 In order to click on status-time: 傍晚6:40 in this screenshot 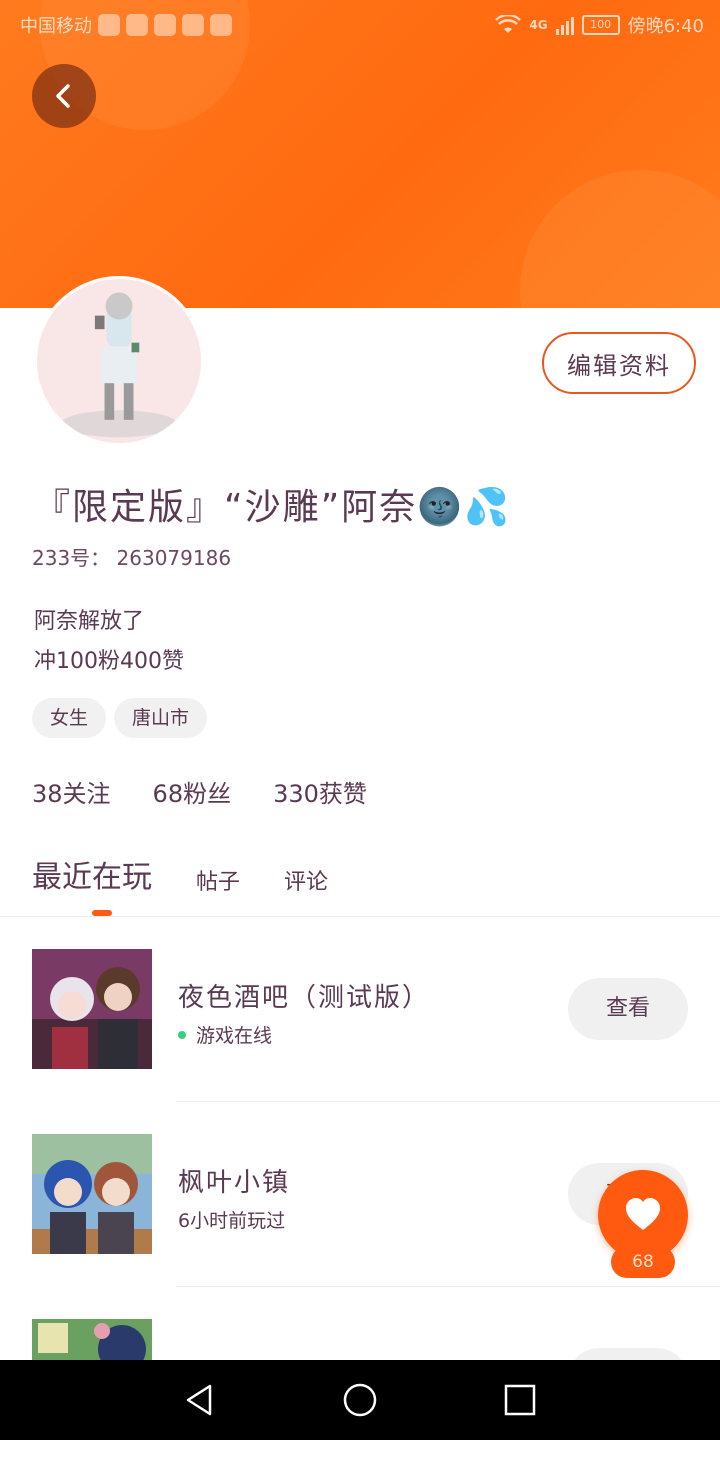, I will do `click(665, 26)`.